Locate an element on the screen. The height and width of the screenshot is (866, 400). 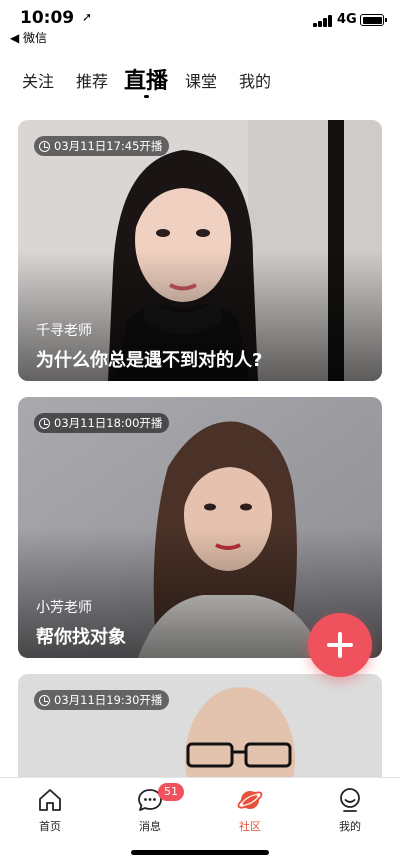
start-time-text: 03月11日18:00开播 is located at coordinates (108, 423).